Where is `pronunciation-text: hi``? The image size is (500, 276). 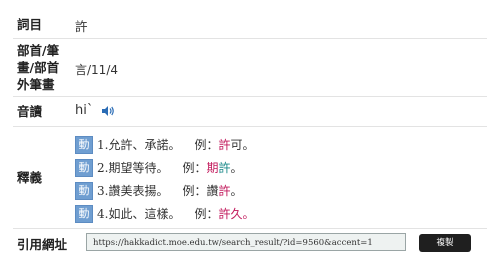 pronunciation-text: hi` is located at coordinates (84, 110).